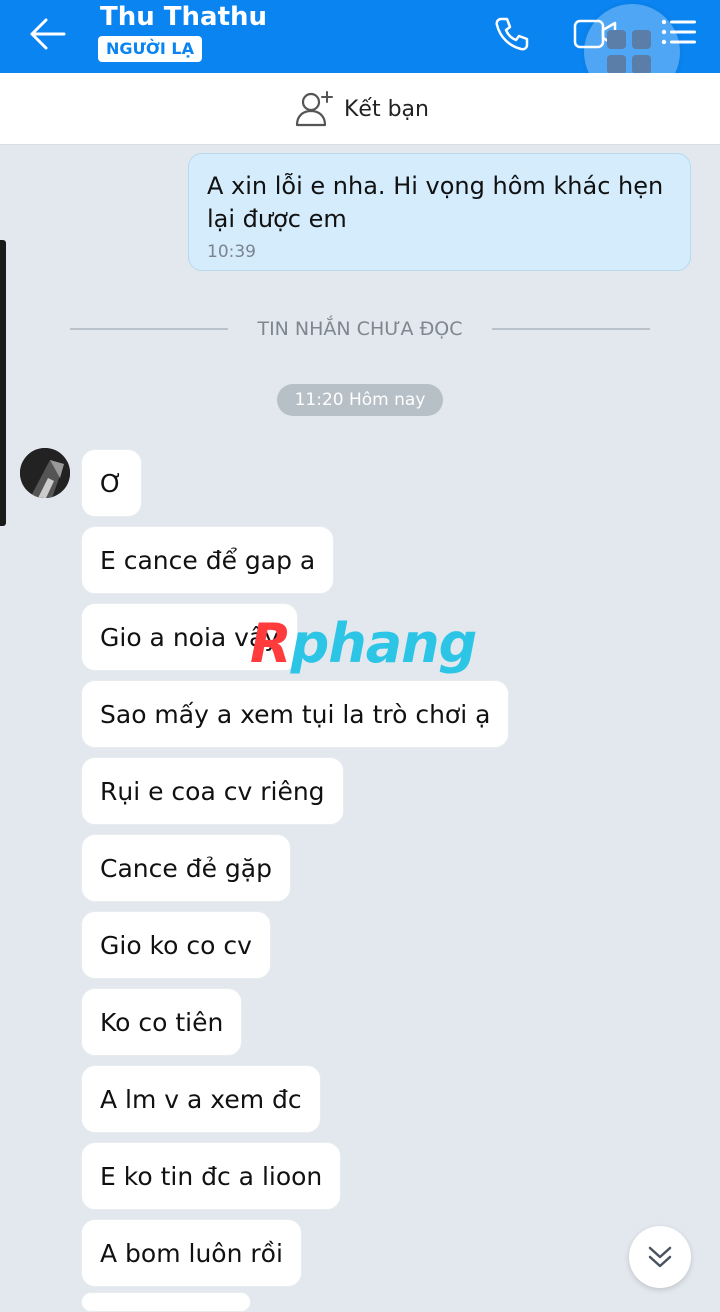 The height and width of the screenshot is (1312, 720). What do you see at coordinates (162, 1022) in the screenshot?
I see `incoming-message: Ko co tiên` at bounding box center [162, 1022].